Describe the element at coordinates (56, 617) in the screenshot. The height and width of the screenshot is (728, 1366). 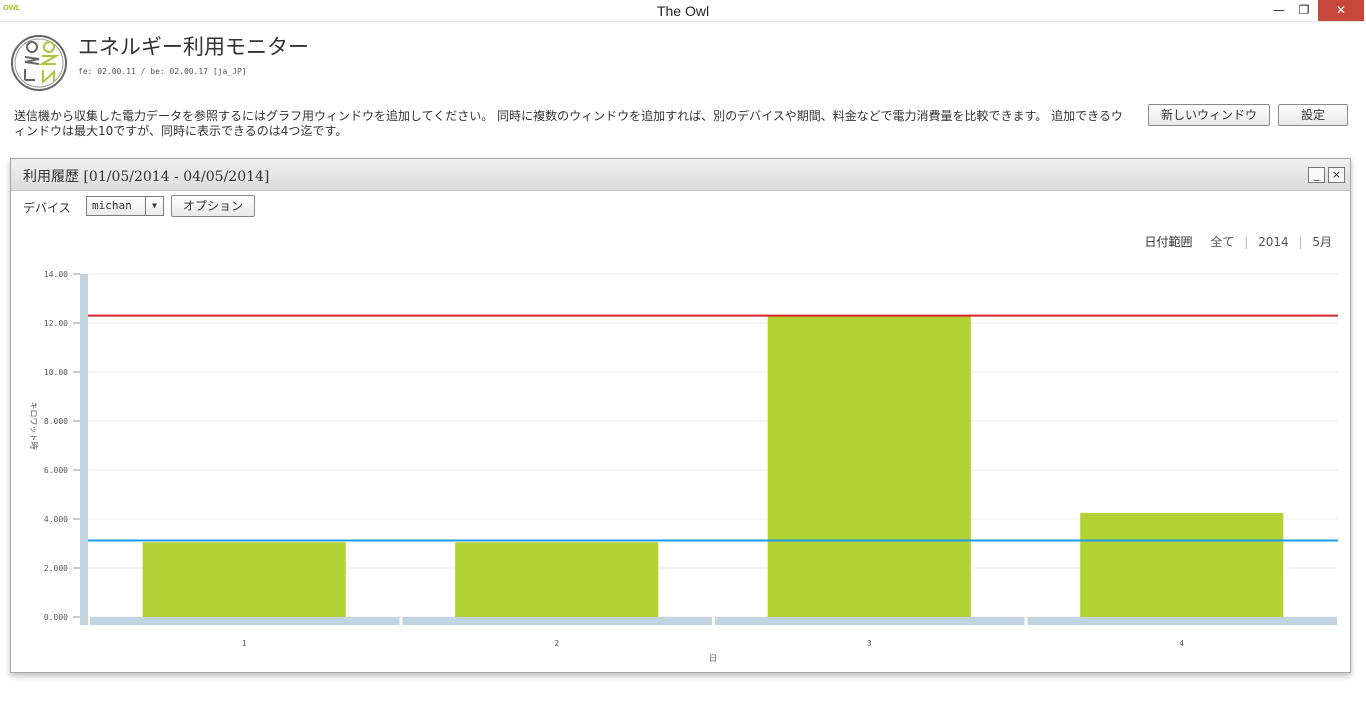
I see `y-tick-label: 0.000` at that location.